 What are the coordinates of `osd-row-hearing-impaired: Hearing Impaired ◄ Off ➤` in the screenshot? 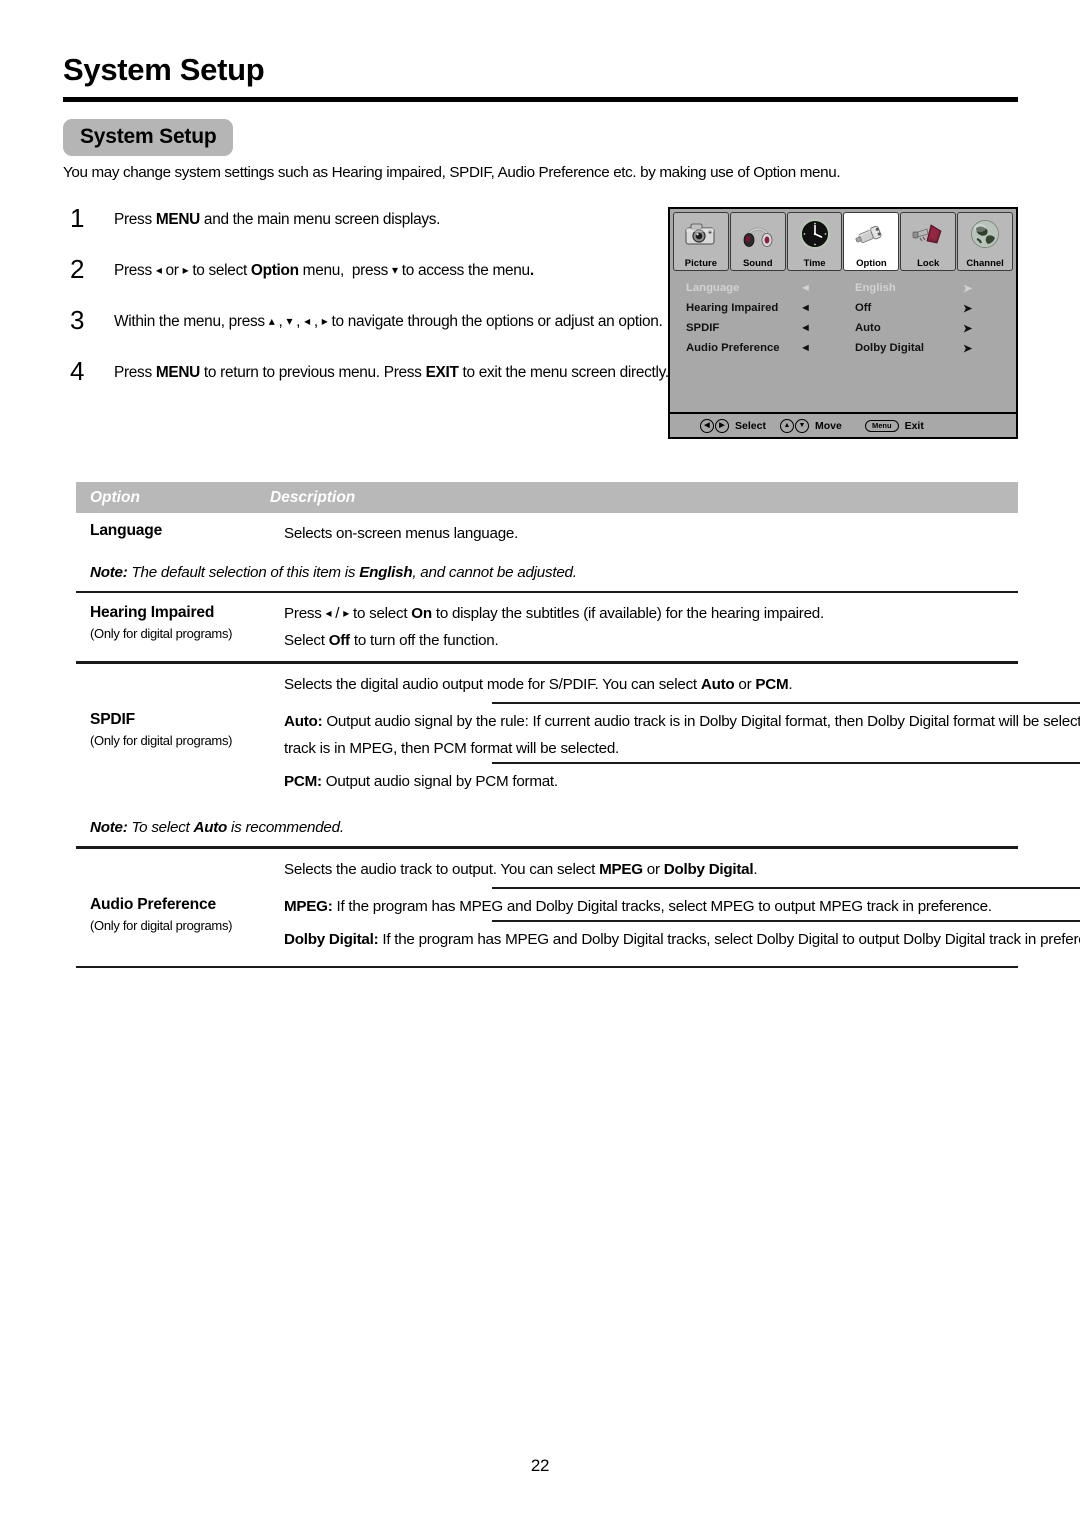 It's located at (843, 308).